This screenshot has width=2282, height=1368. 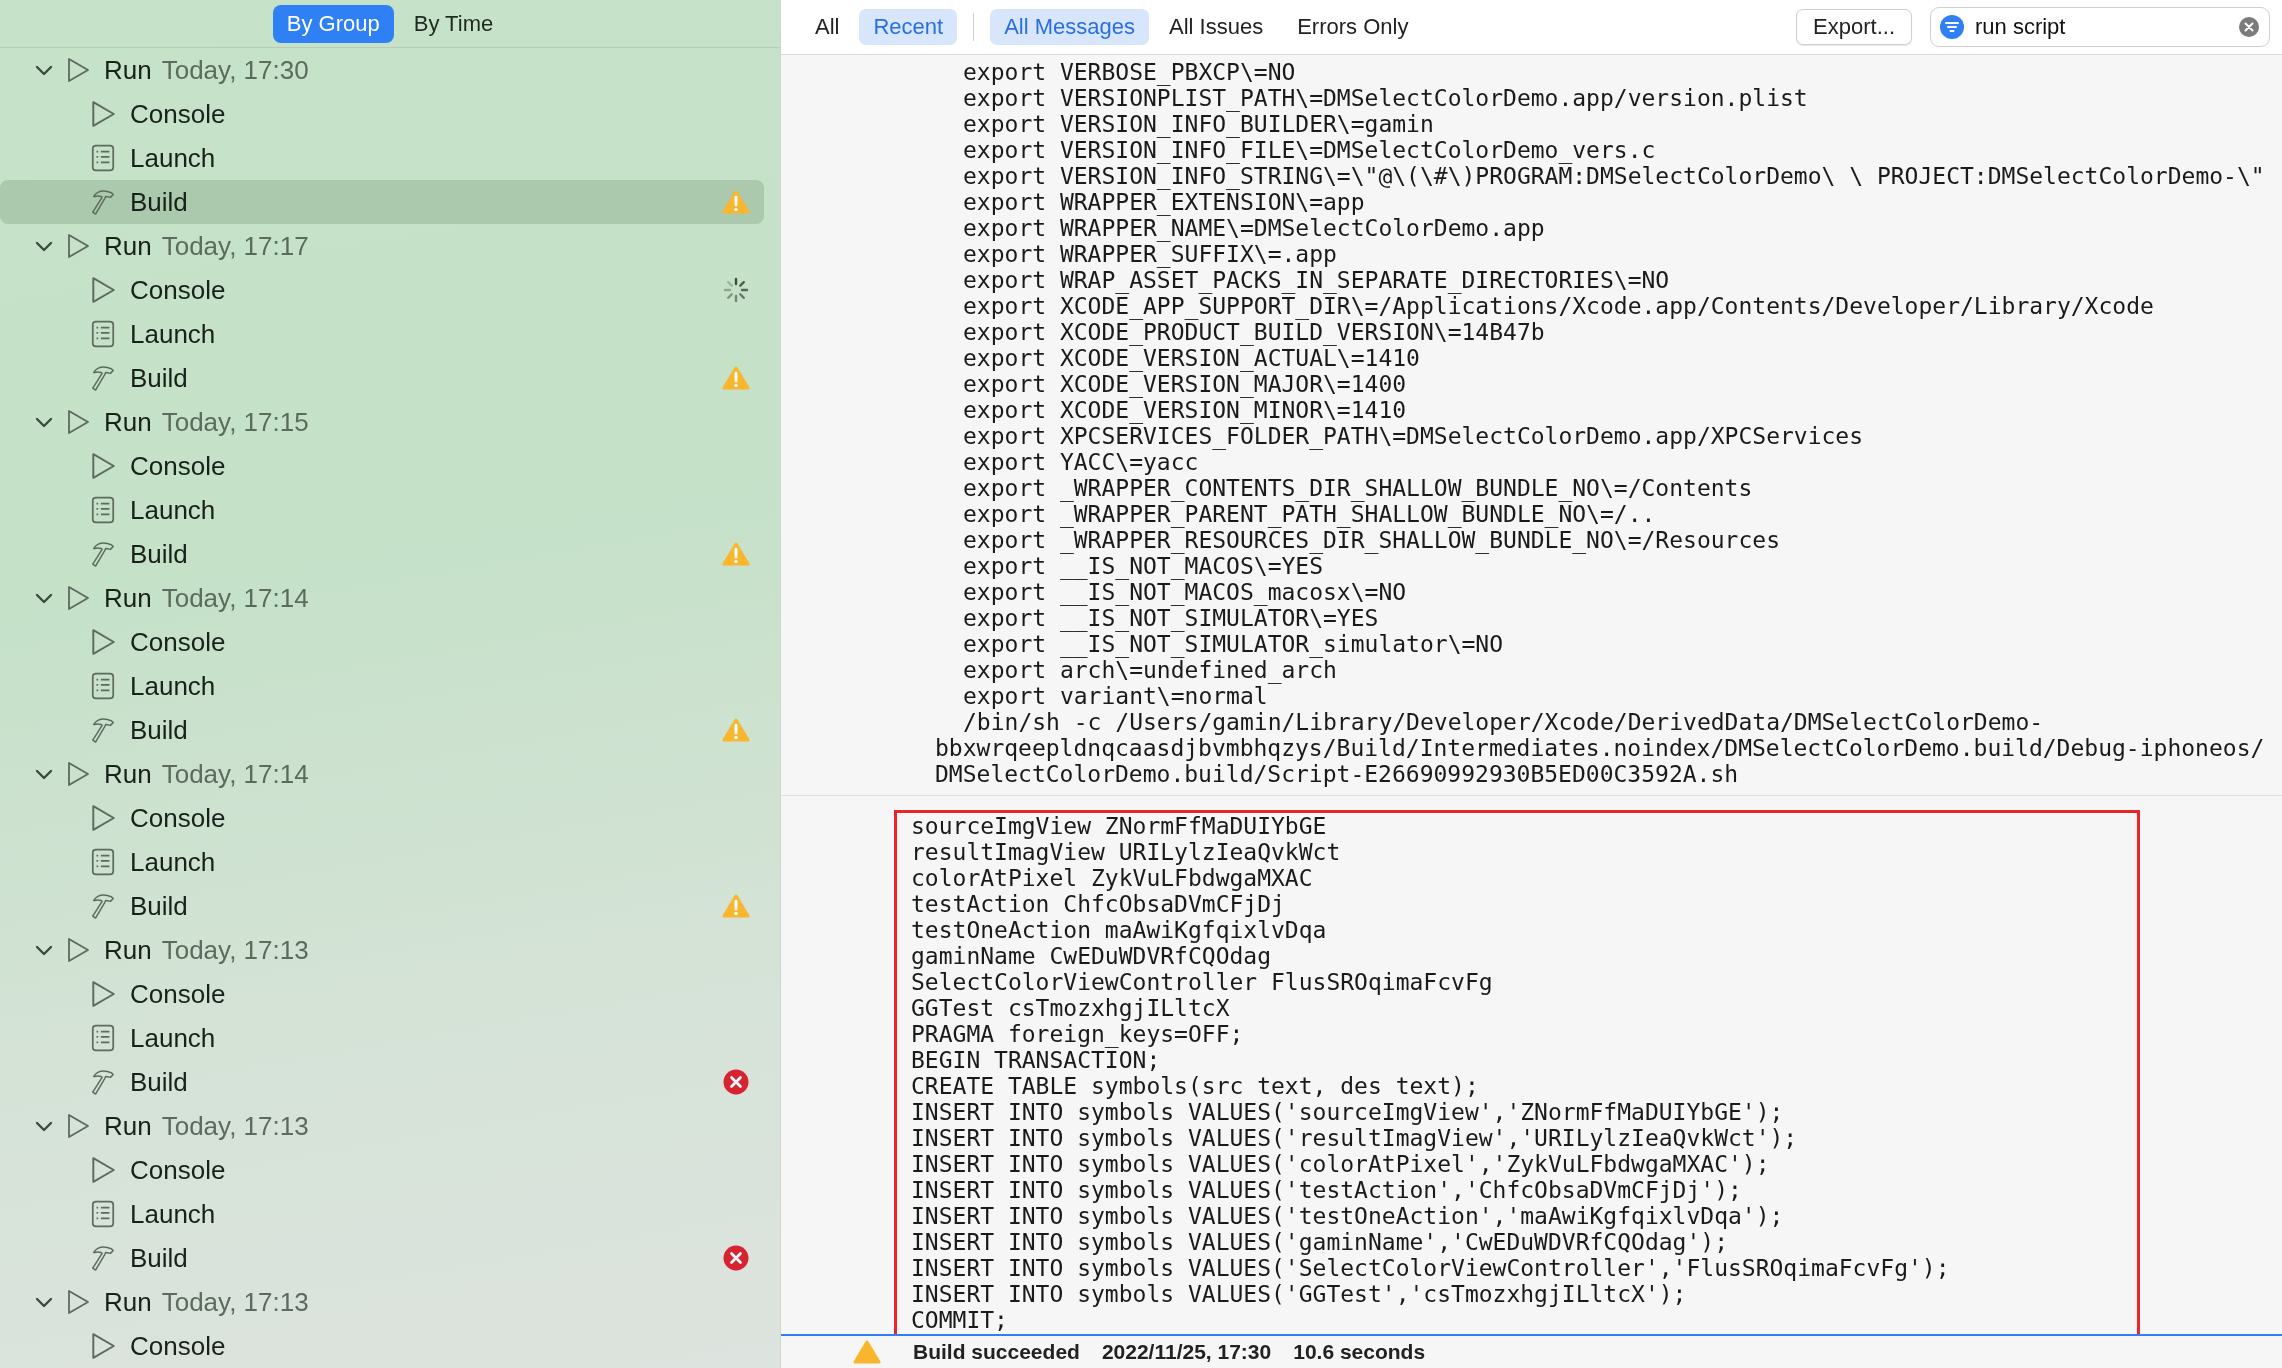 What do you see at coordinates (1358, 488) in the screenshot?
I see `log-line: export _WRAPPER_CONTENTS_DIR_SHALLOW_BUNDLE_NO\=/Contents` at bounding box center [1358, 488].